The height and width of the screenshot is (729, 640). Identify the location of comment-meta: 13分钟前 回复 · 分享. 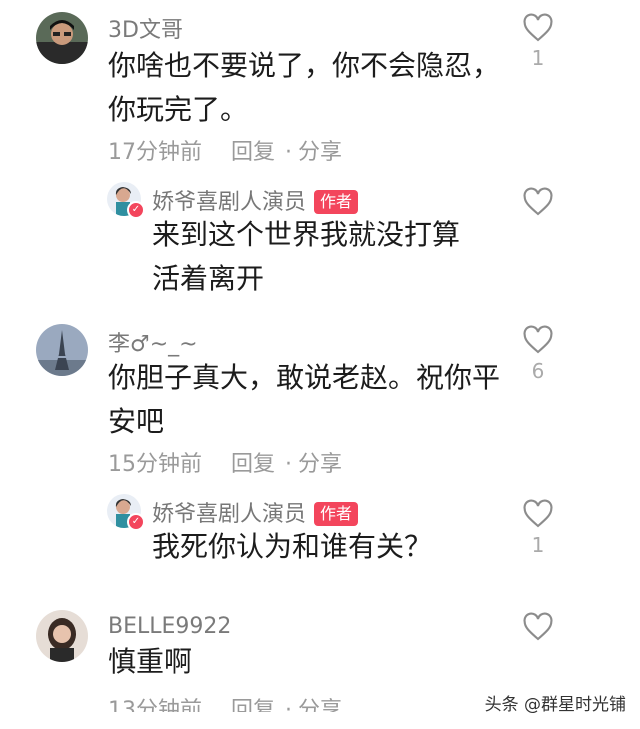
(236, 702).